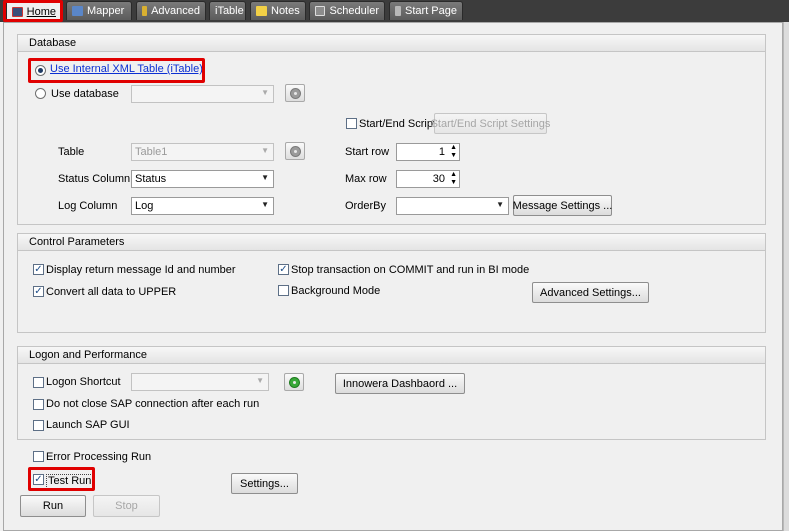 The image size is (789, 531). What do you see at coordinates (351, 123) in the screenshot?
I see `start-end-script-checkbox` at bounding box center [351, 123].